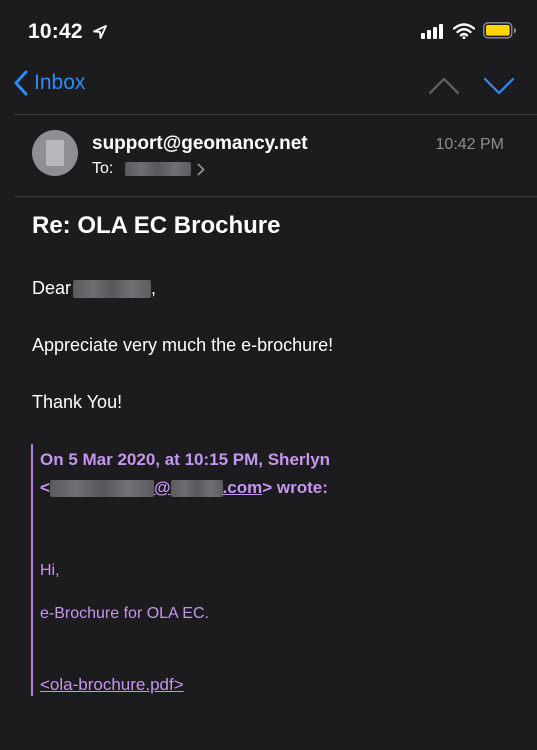 Image resolution: width=537 pixels, height=750 pixels. What do you see at coordinates (200, 144) in the screenshot?
I see `sender-address: support@geomancy.net` at bounding box center [200, 144].